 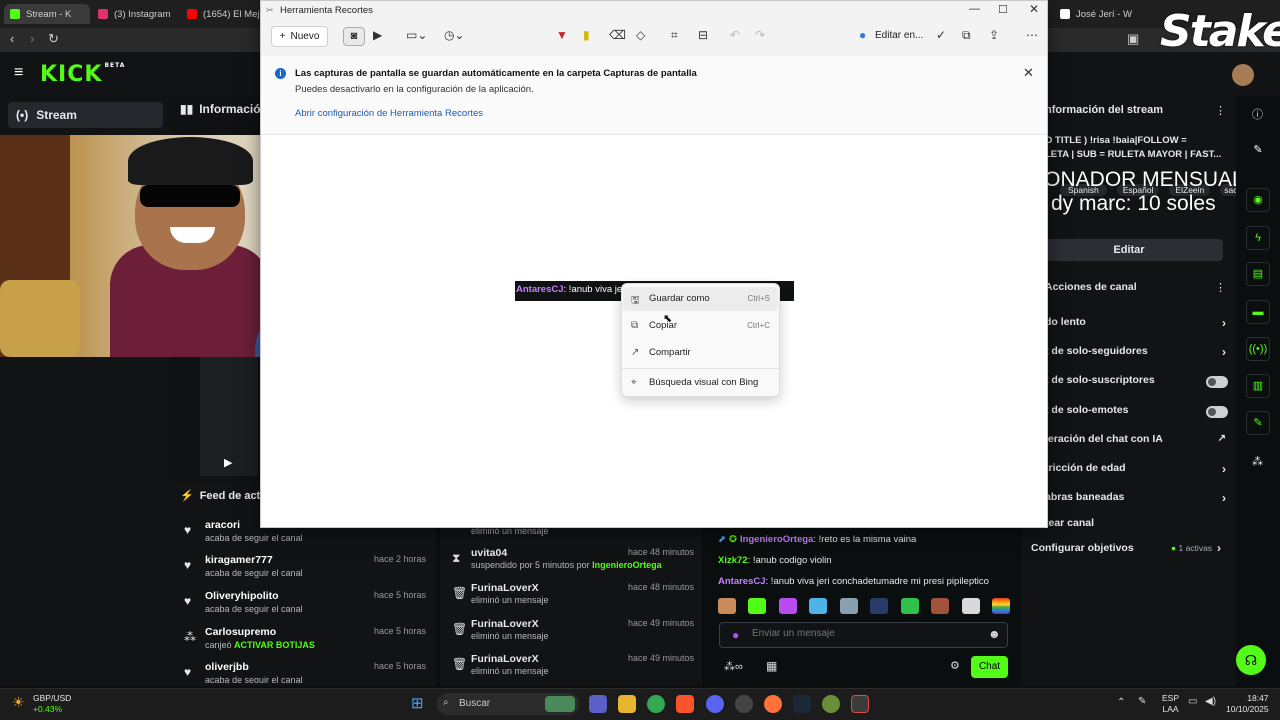 I want to click on menu-item-bing-visual-search: ⌖ Búsqueda visual con Bing, so click(x=700, y=383).